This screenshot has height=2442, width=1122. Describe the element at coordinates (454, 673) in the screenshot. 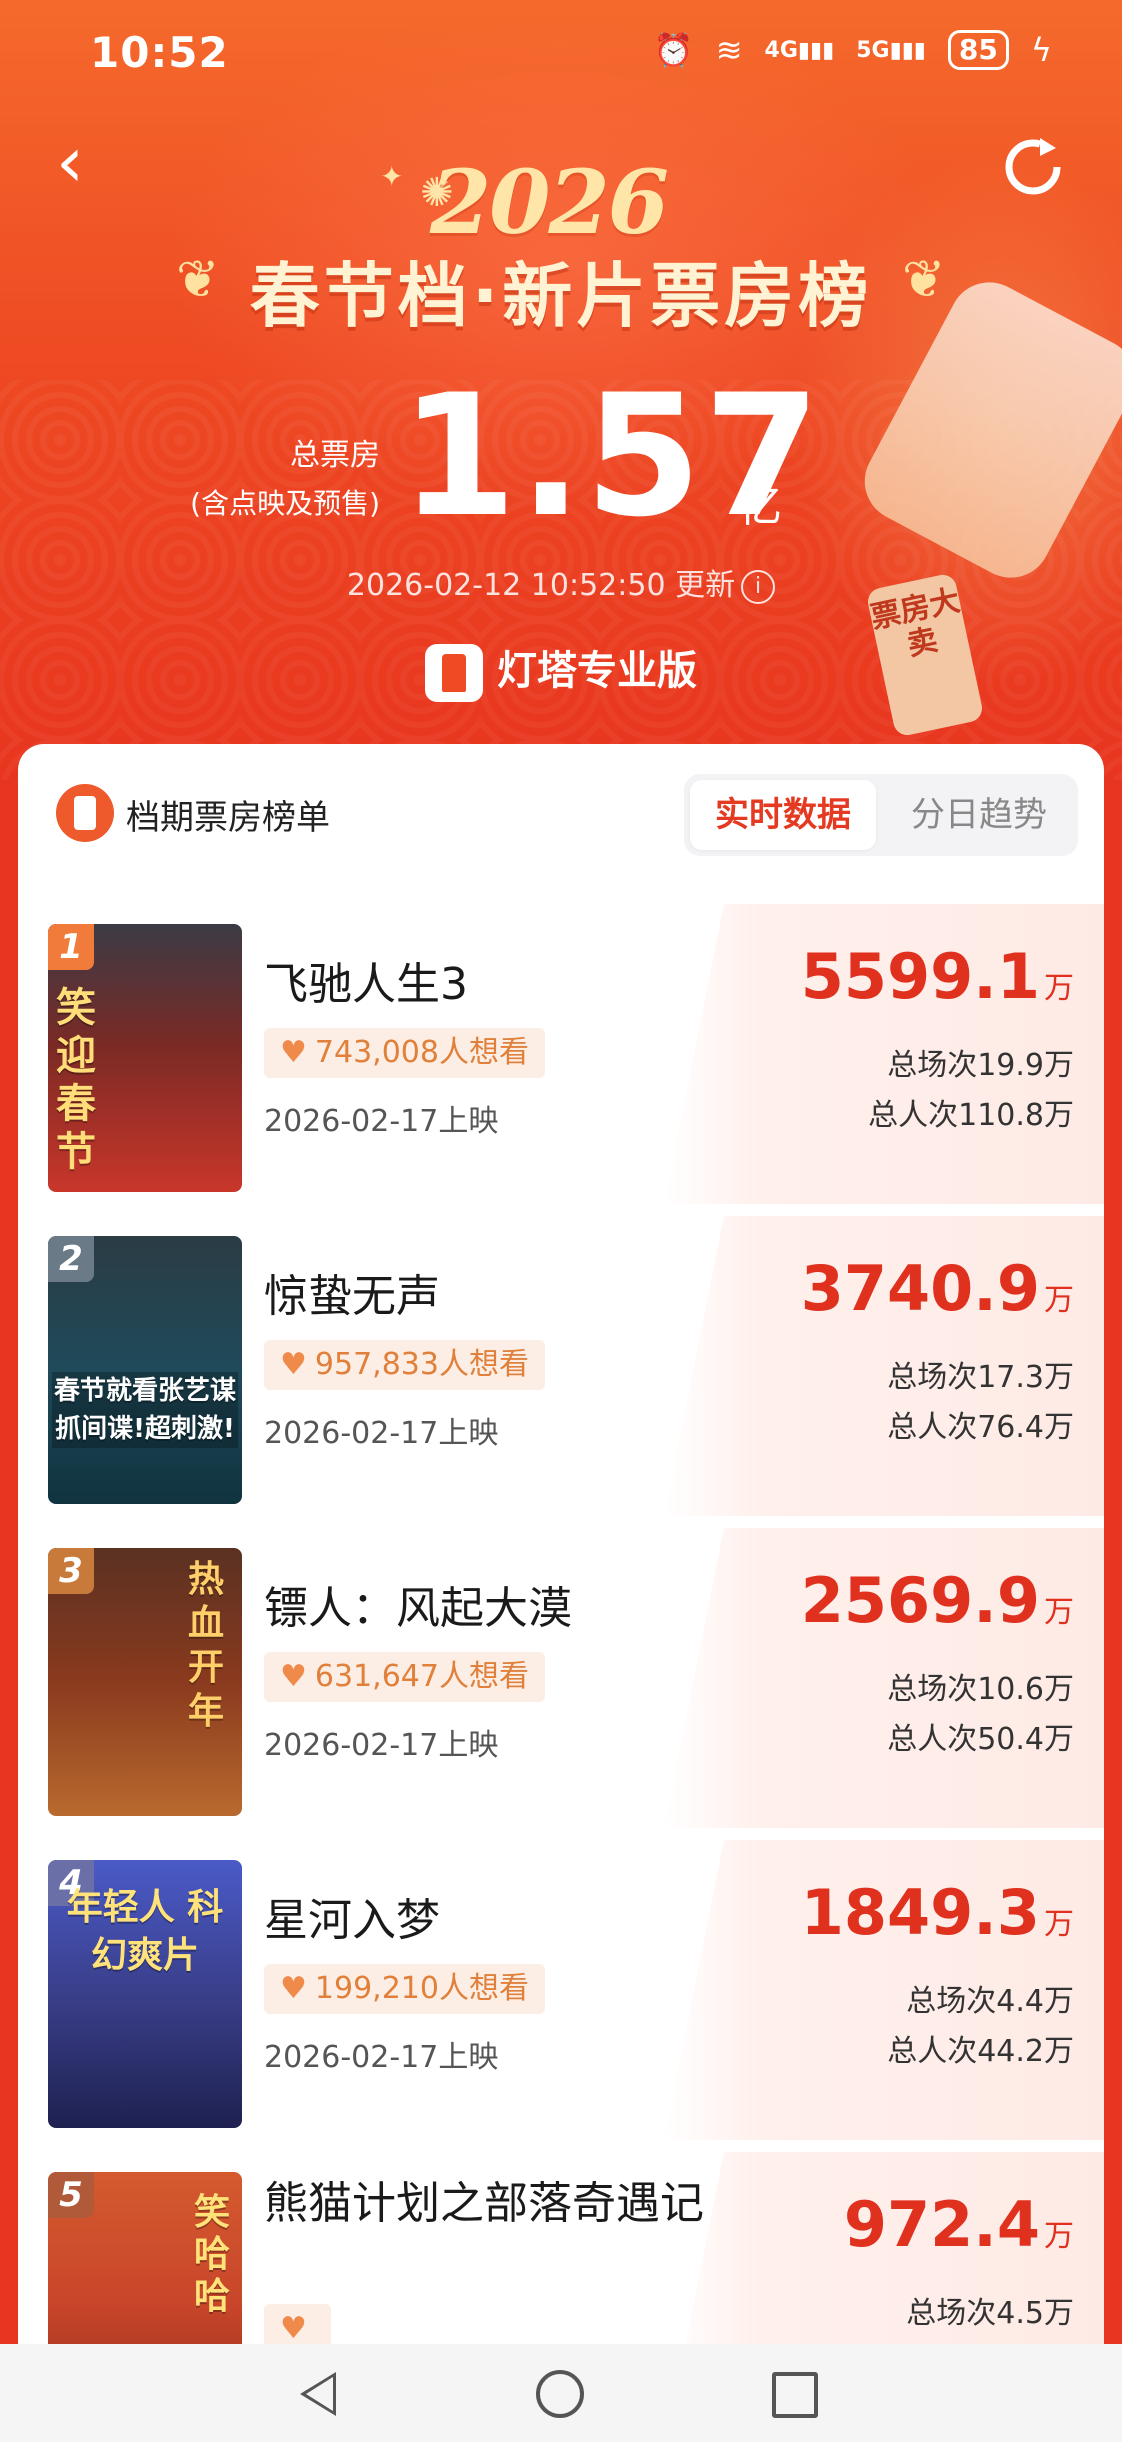

I see `lighthouse-icon` at that location.